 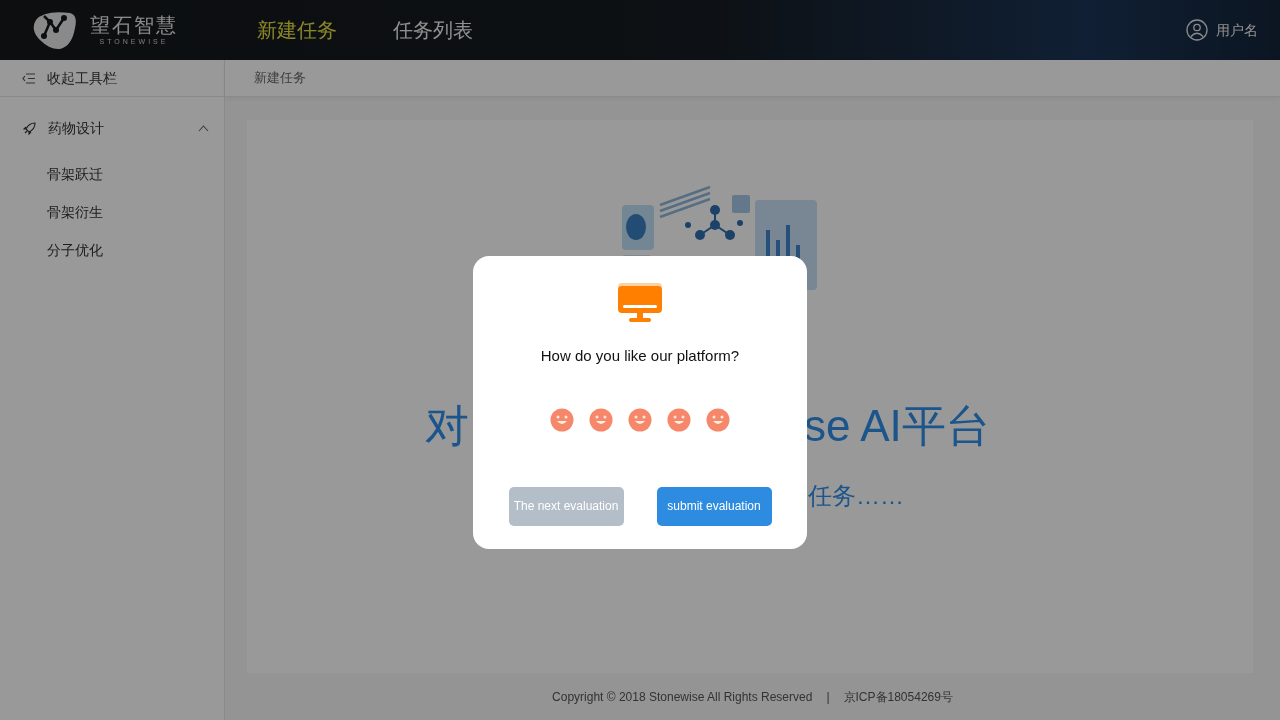 I want to click on menu-item: 骨架衍生, so click(x=112, y=212).